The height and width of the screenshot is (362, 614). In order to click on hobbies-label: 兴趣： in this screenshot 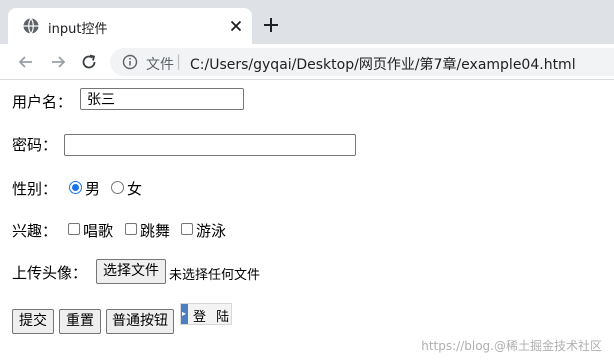, I will do `click(35, 231)`.